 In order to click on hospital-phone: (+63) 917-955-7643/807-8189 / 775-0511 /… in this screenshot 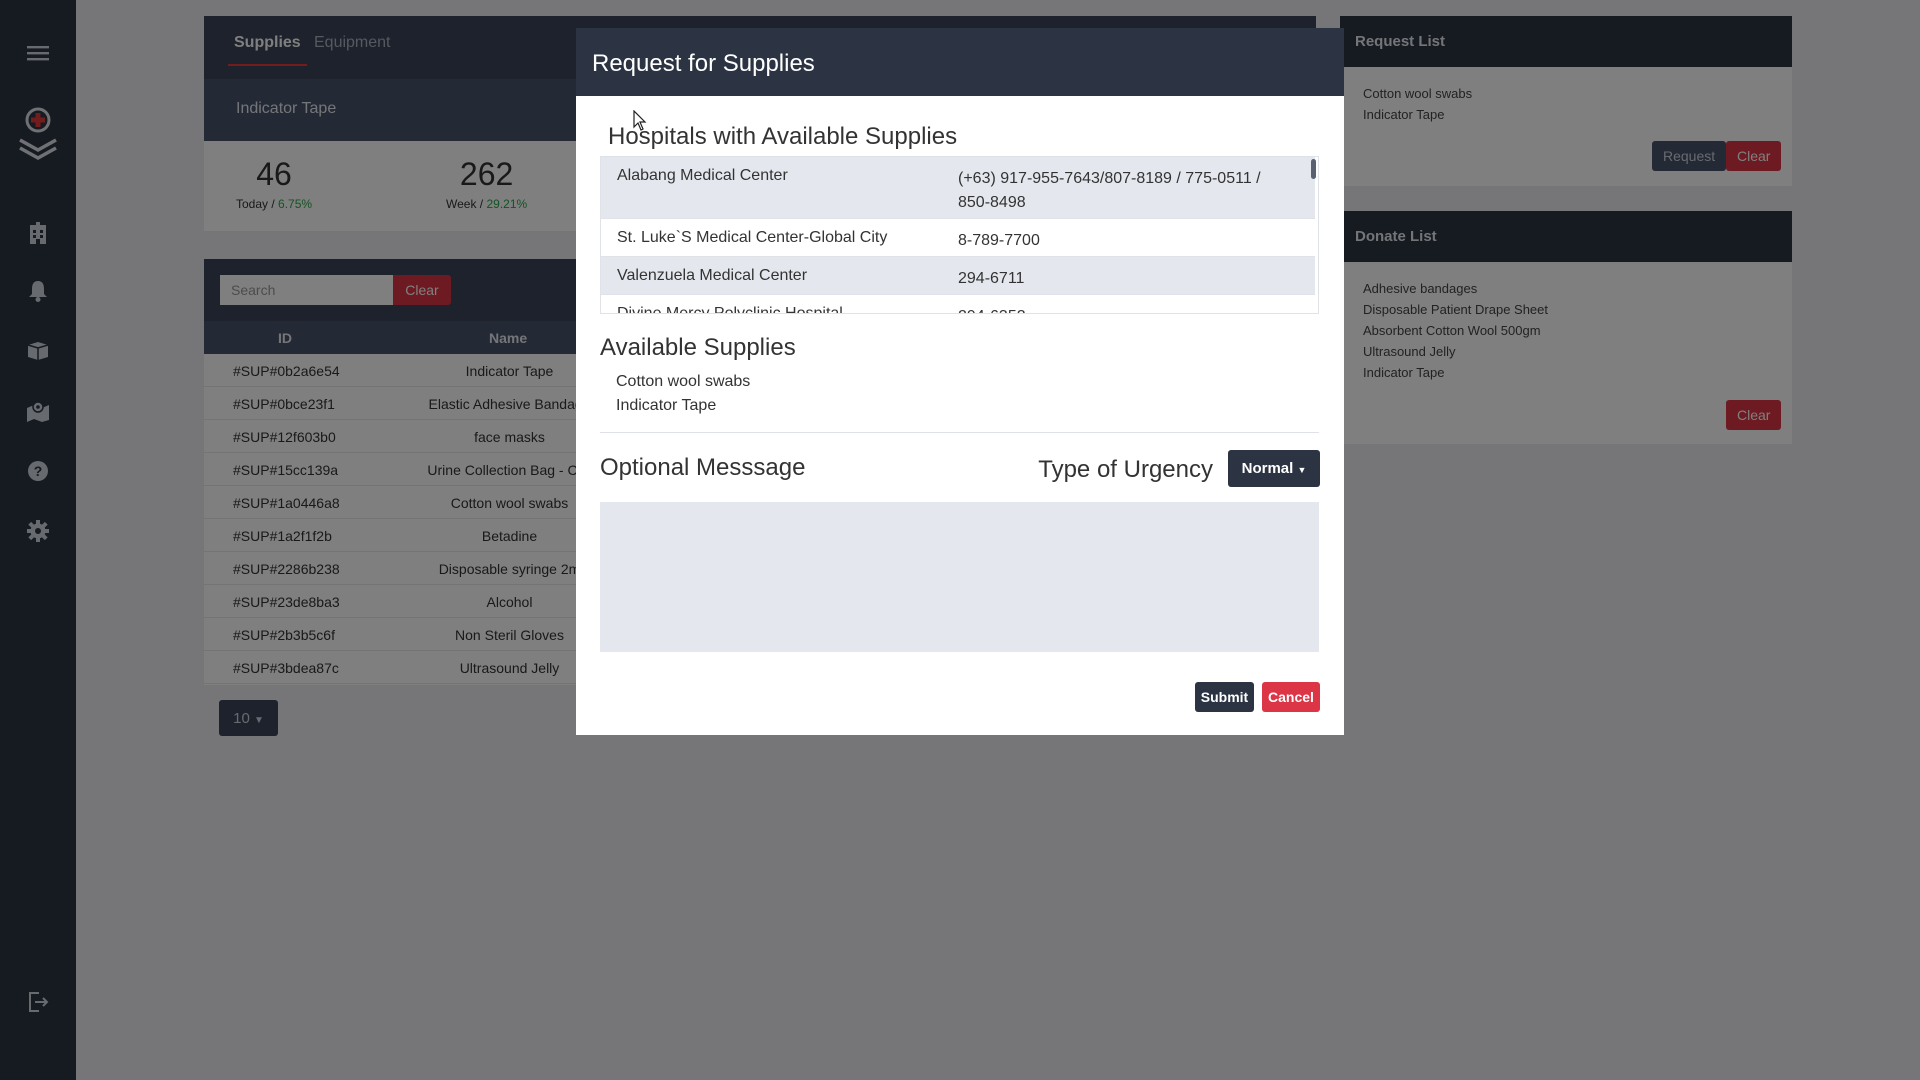, I will do `click(1109, 190)`.